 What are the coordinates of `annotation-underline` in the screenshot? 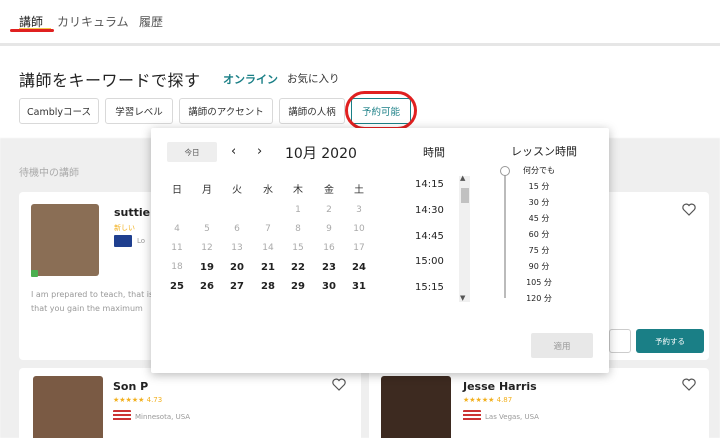 It's located at (32, 30).